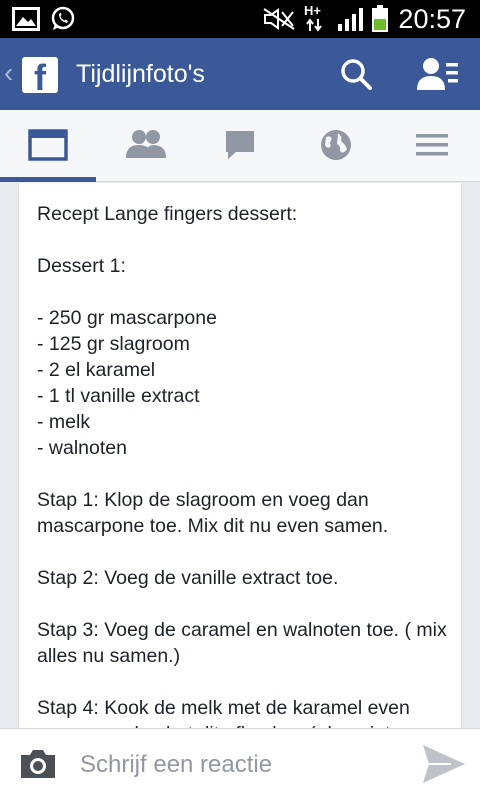 The width and height of the screenshot is (480, 800). I want to click on news-feed-icon, so click(48, 145).